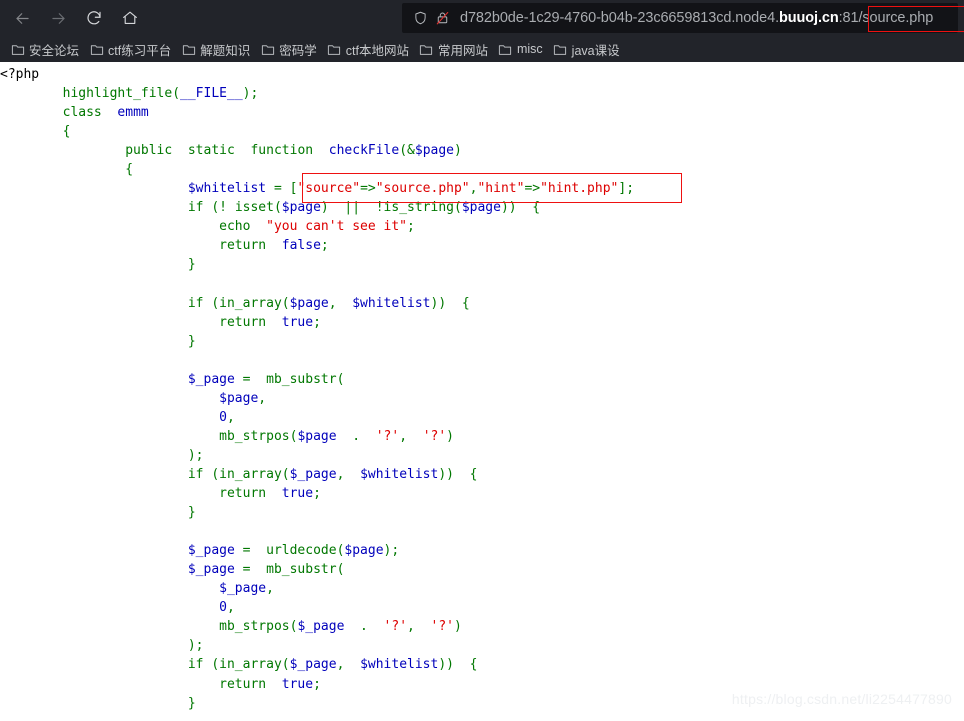 This screenshot has width=964, height=721. I want to click on bookmark-item: 解题知识, so click(216, 49).